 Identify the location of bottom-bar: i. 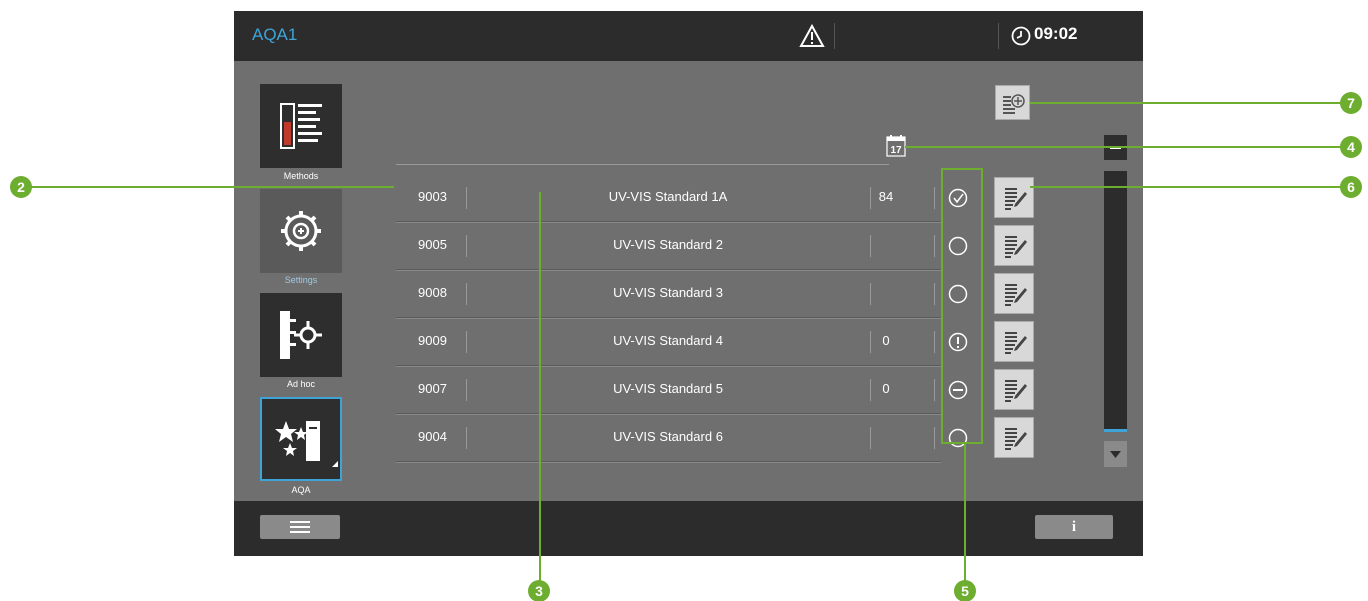
(688, 528).